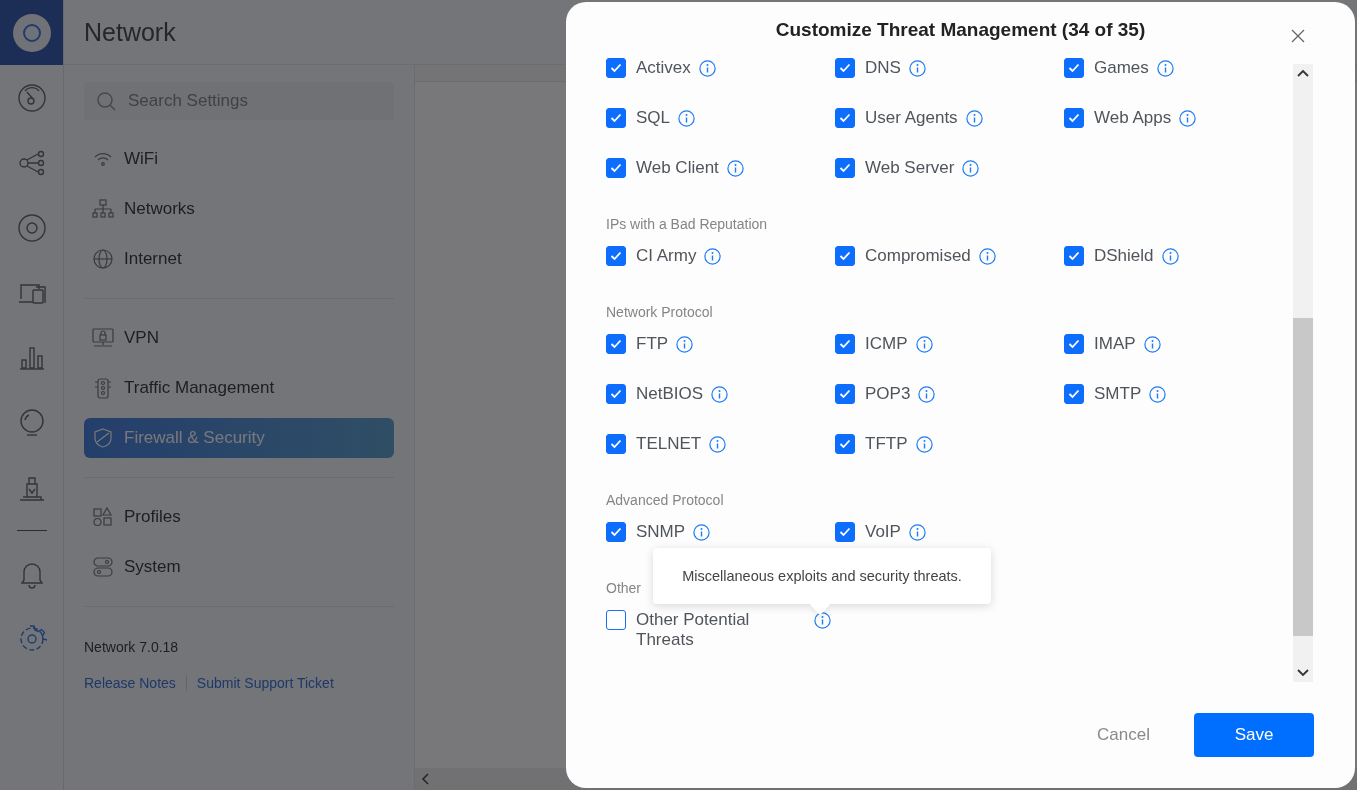 This screenshot has width=1357, height=790. I want to click on checkbox-label: SQL, so click(653, 118).